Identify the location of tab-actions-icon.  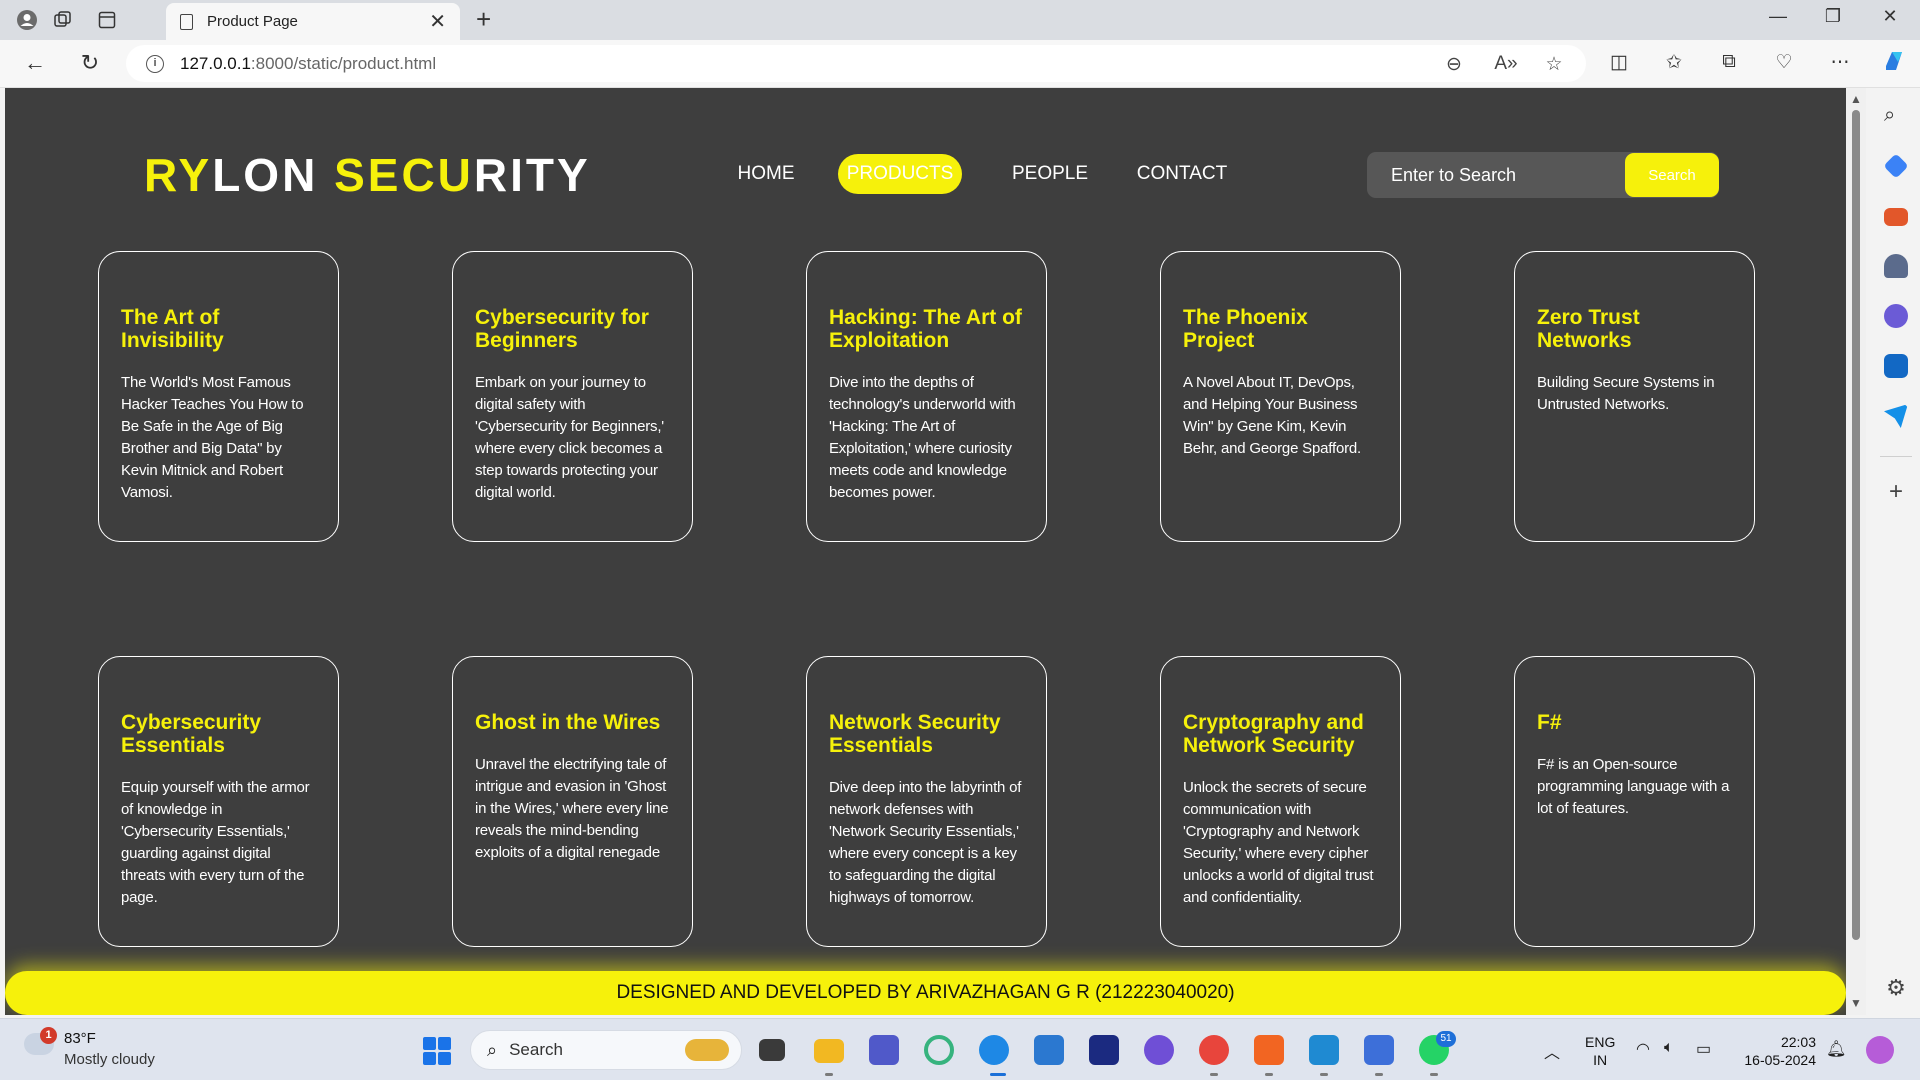
(107, 20).